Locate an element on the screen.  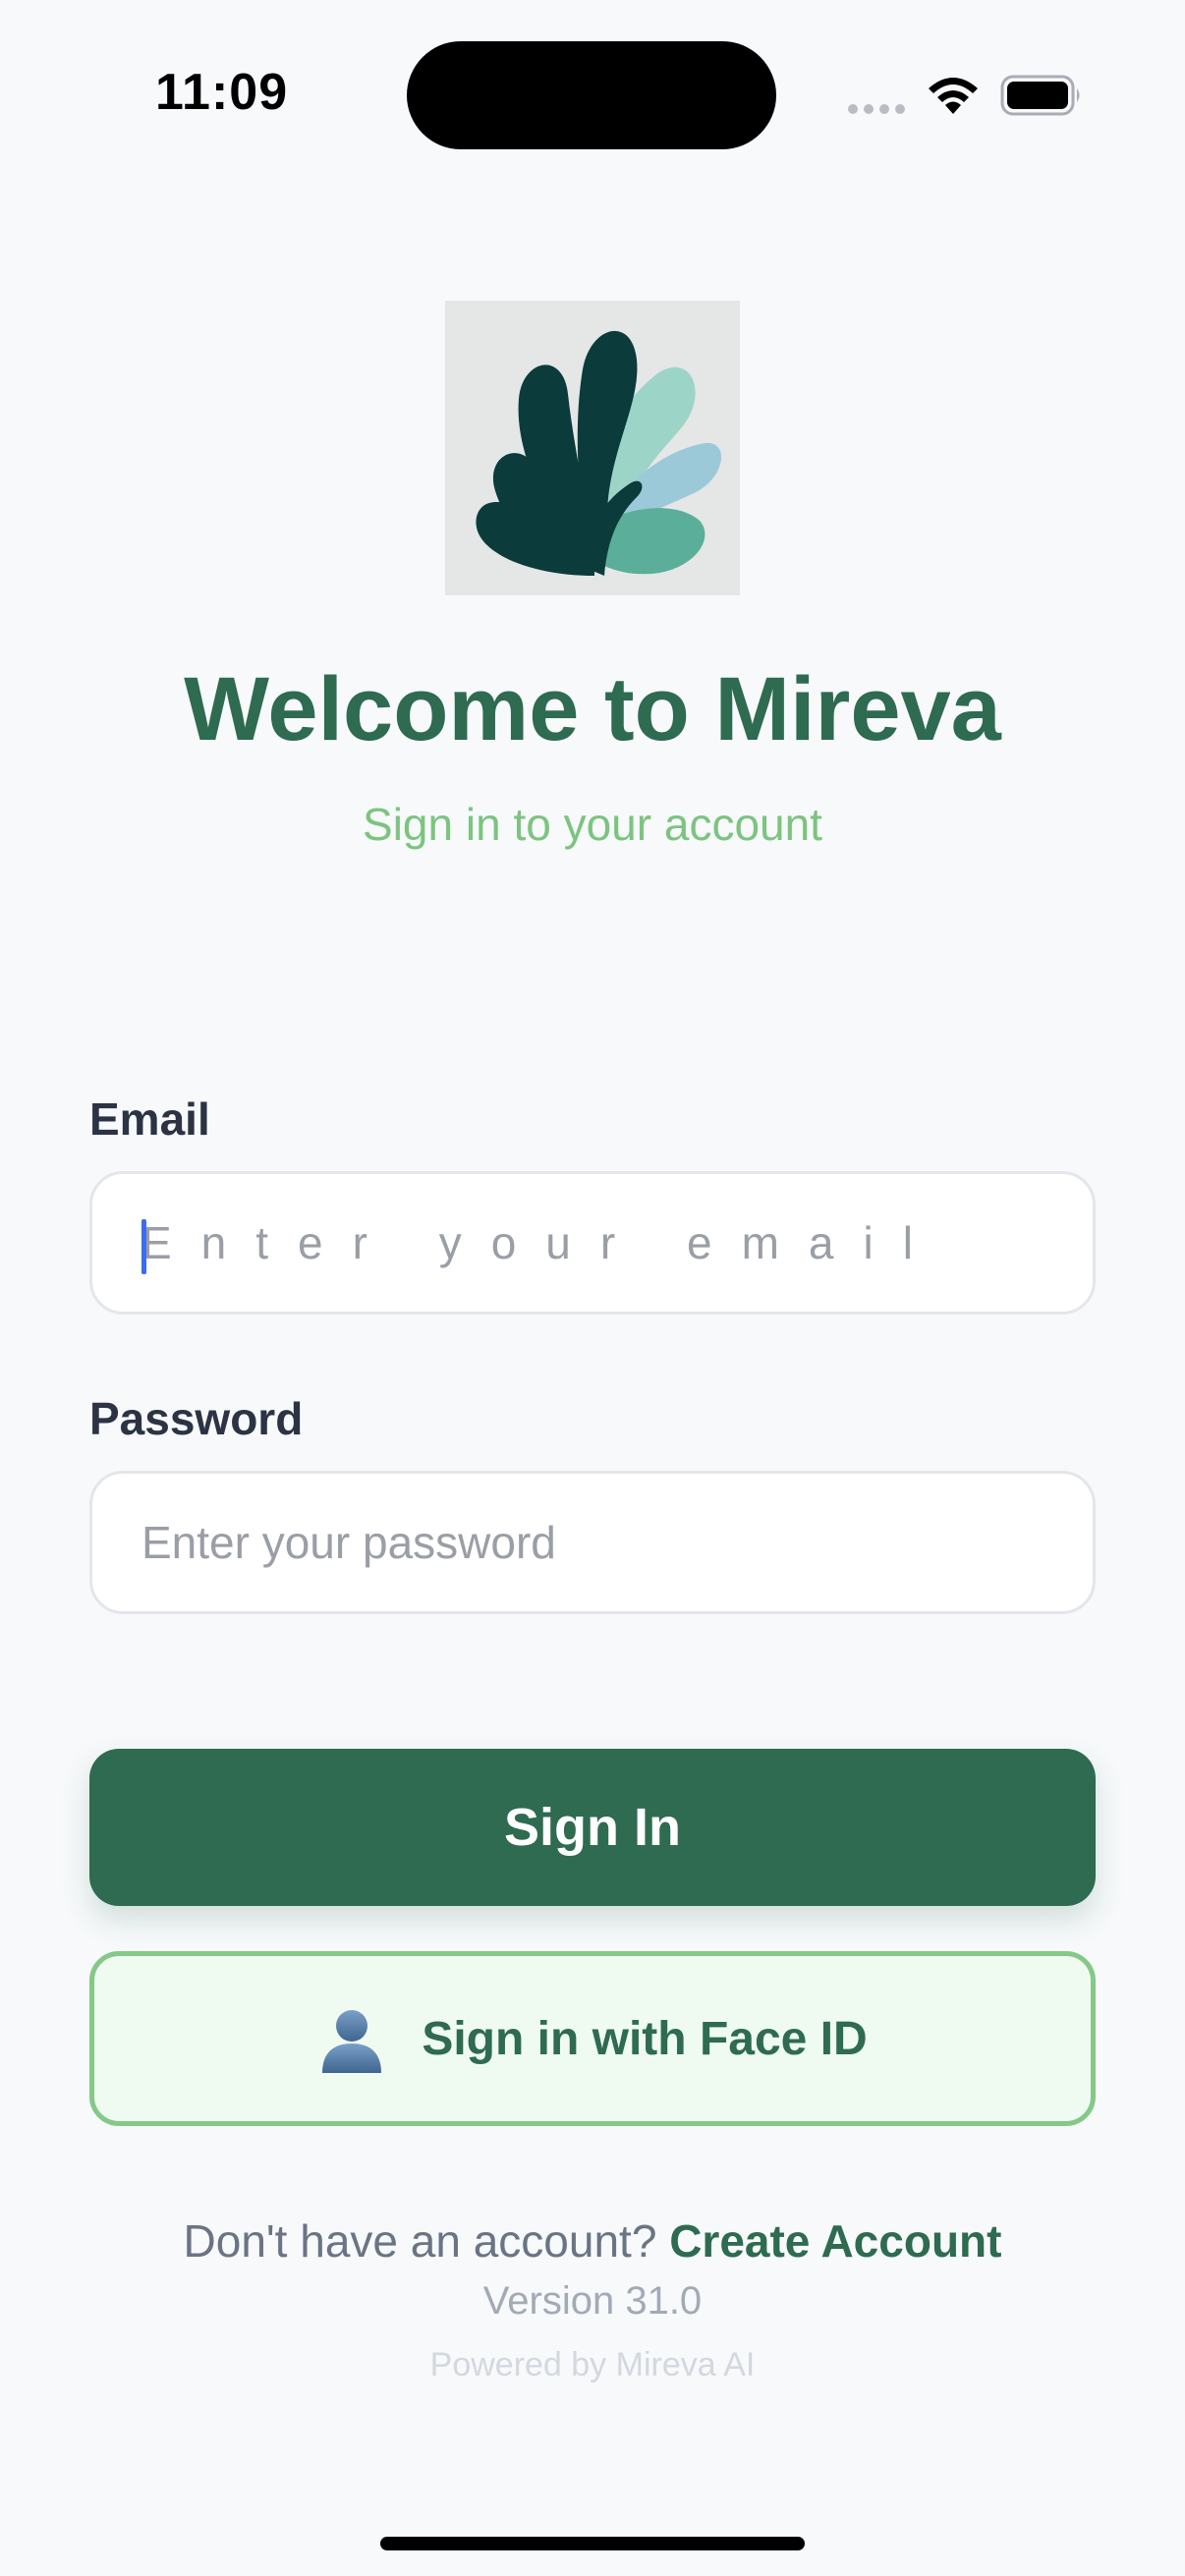
app-logo is located at coordinates (592, 448).